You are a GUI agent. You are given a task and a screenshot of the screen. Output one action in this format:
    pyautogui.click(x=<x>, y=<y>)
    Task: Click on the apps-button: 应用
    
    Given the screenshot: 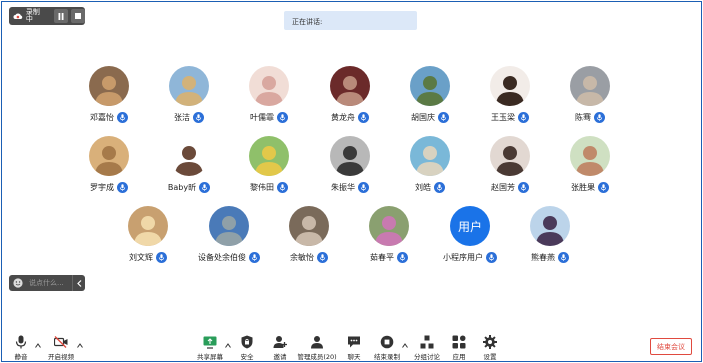 What is the action you would take?
    pyautogui.click(x=459, y=348)
    